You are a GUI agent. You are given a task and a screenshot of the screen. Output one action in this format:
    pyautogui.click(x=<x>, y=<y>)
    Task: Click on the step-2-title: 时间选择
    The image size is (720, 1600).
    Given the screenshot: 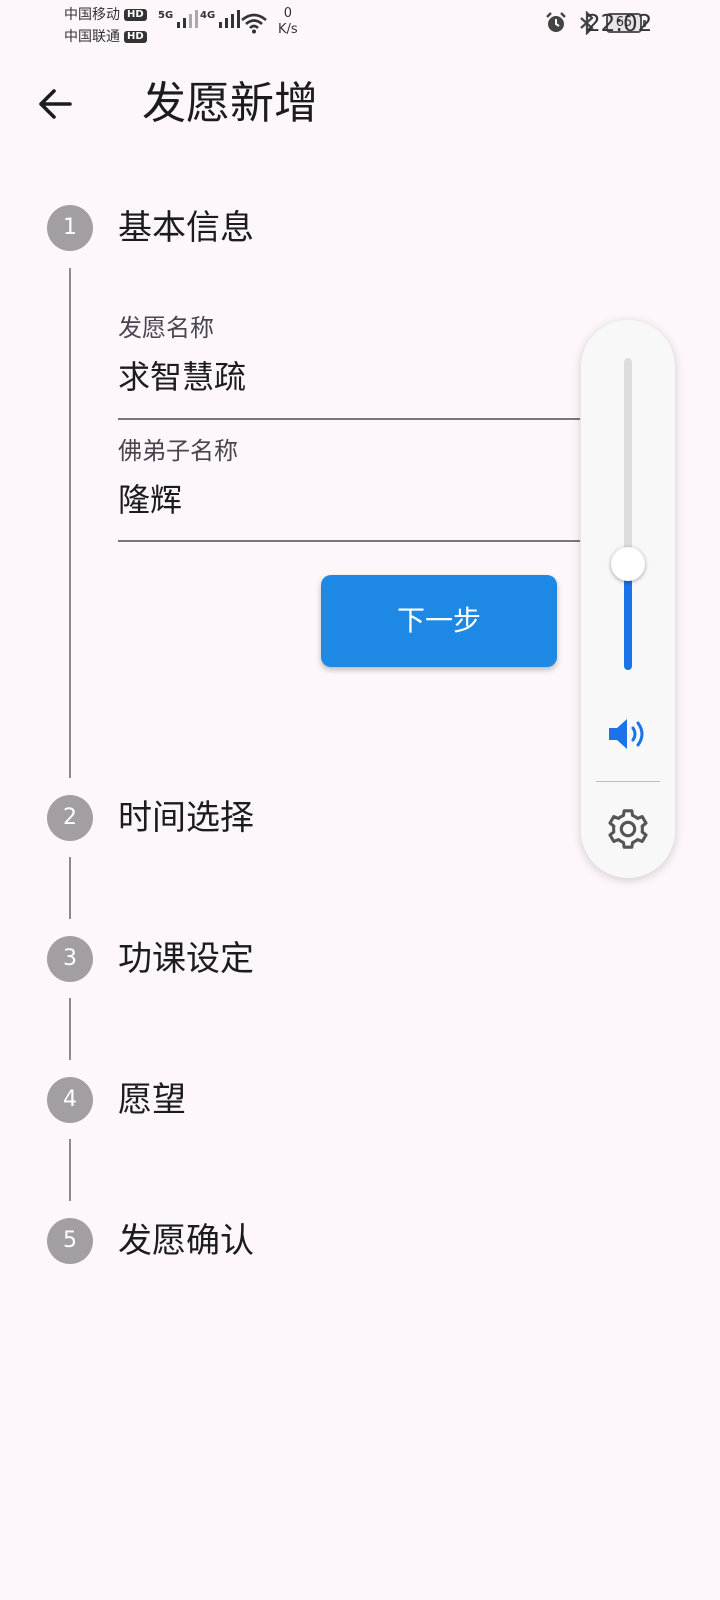 What is the action you would take?
    pyautogui.click(x=186, y=818)
    